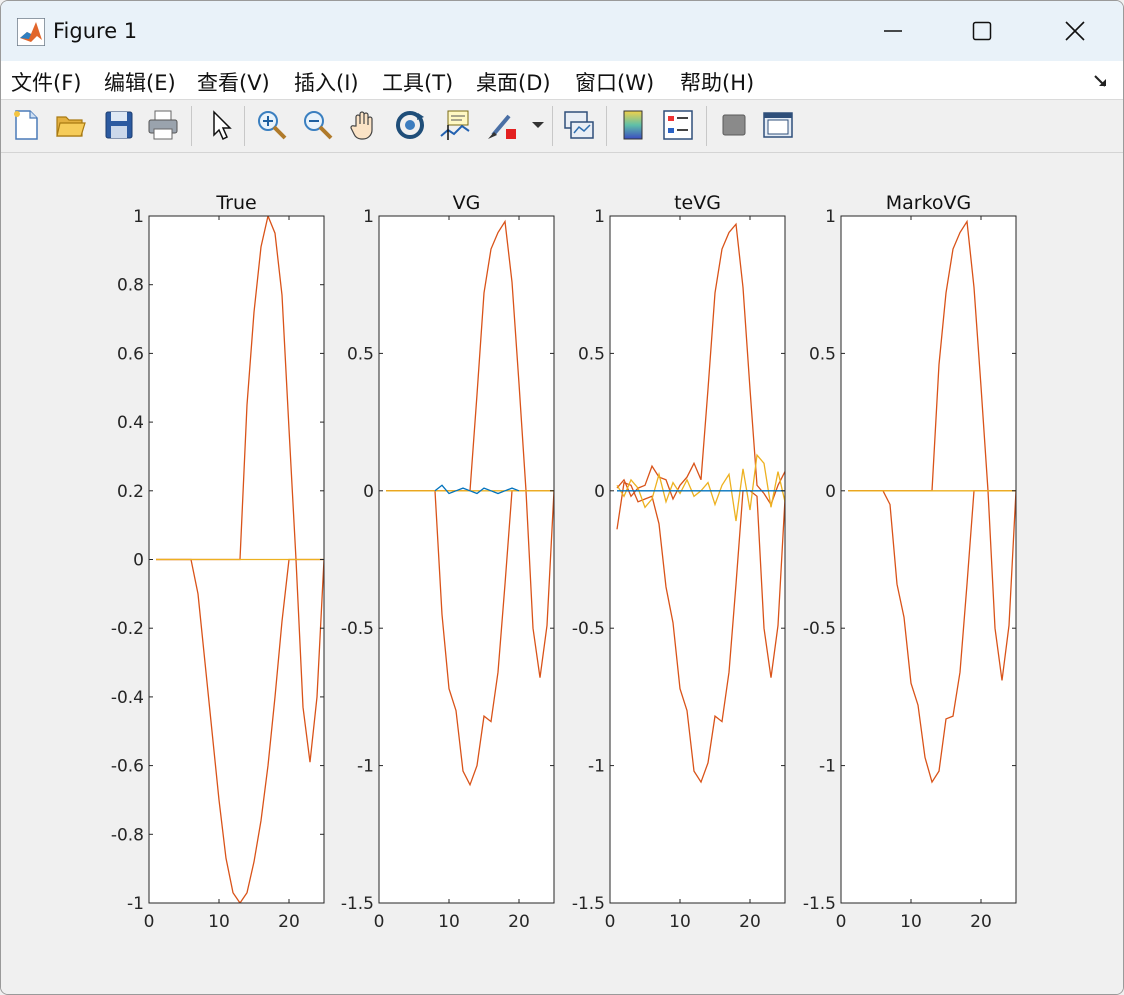 The image size is (1124, 995). What do you see at coordinates (31, 32) in the screenshot?
I see `matlab-logo-icon` at bounding box center [31, 32].